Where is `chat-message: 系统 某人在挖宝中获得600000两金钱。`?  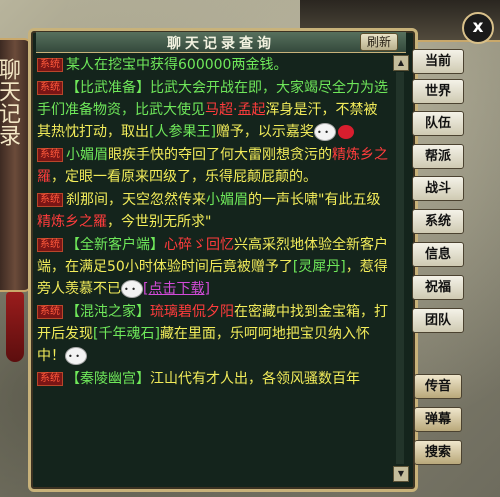
chat-message: 系统 某人在挖宝中获得600000两金钱。 is located at coordinates (214, 65).